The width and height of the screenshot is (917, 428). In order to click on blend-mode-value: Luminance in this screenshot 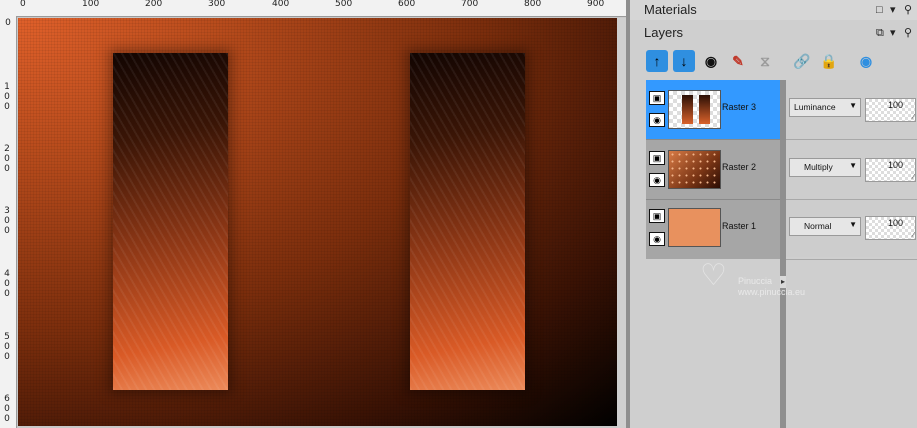, I will do `click(815, 107)`.